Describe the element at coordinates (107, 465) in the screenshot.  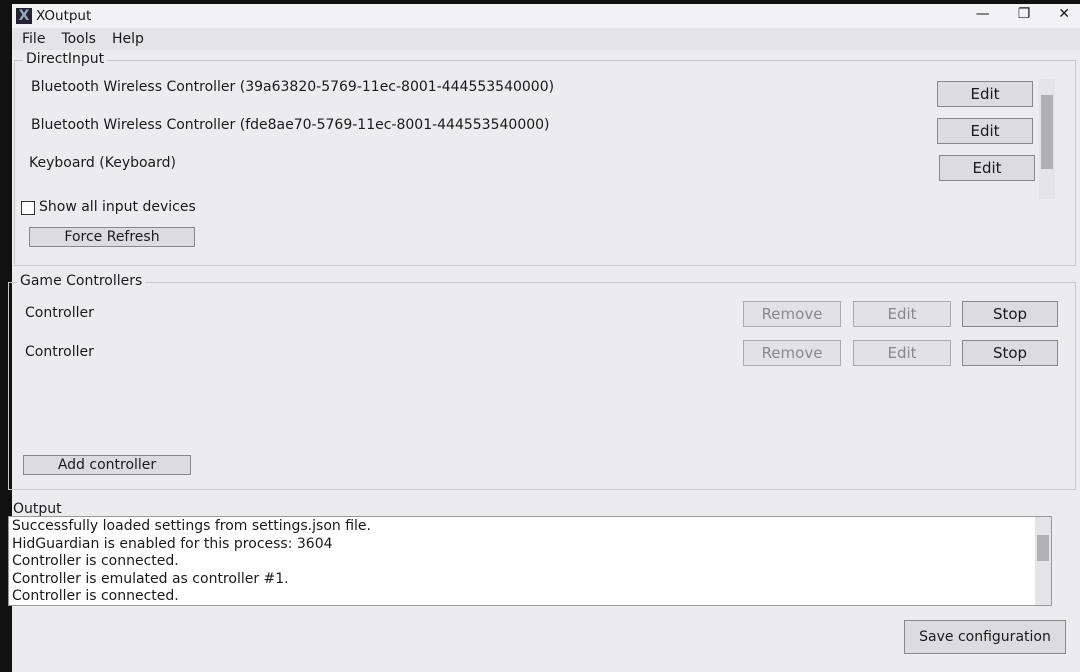
I see `add-controller-button: Add controller` at that location.